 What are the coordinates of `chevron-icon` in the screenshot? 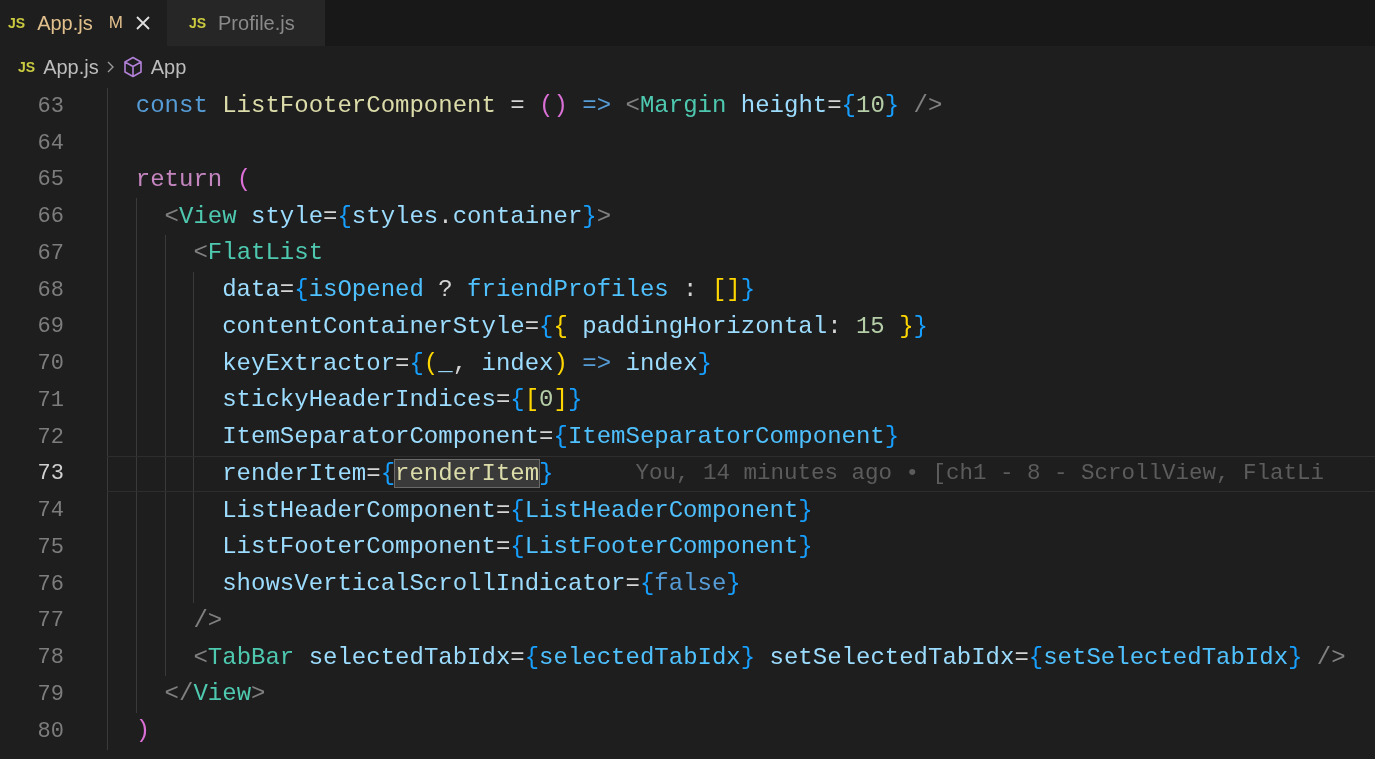 It's located at (110, 67).